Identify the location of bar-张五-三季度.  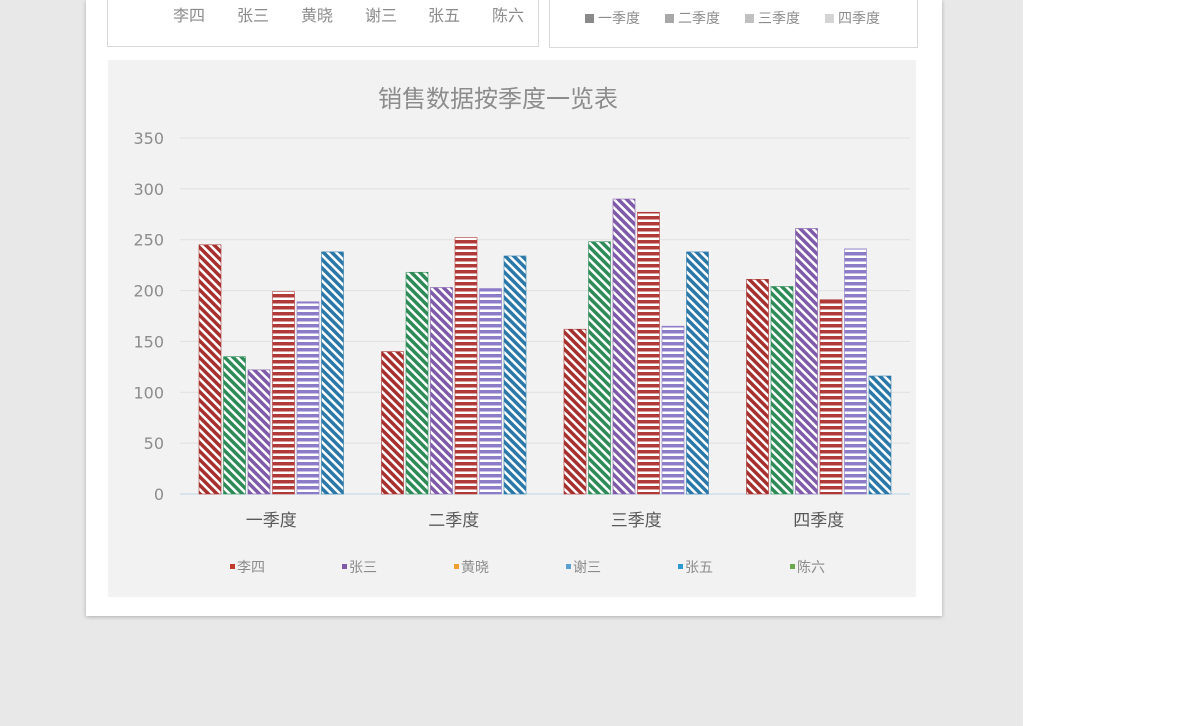
(673, 410).